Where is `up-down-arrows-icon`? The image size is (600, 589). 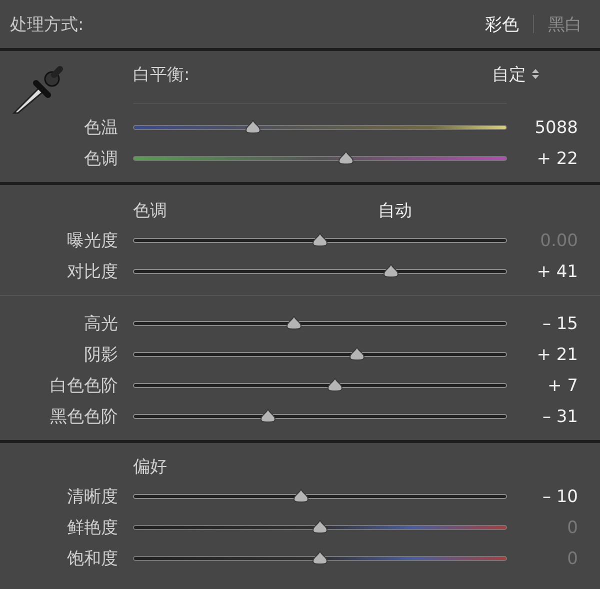 up-down-arrows-icon is located at coordinates (535, 74).